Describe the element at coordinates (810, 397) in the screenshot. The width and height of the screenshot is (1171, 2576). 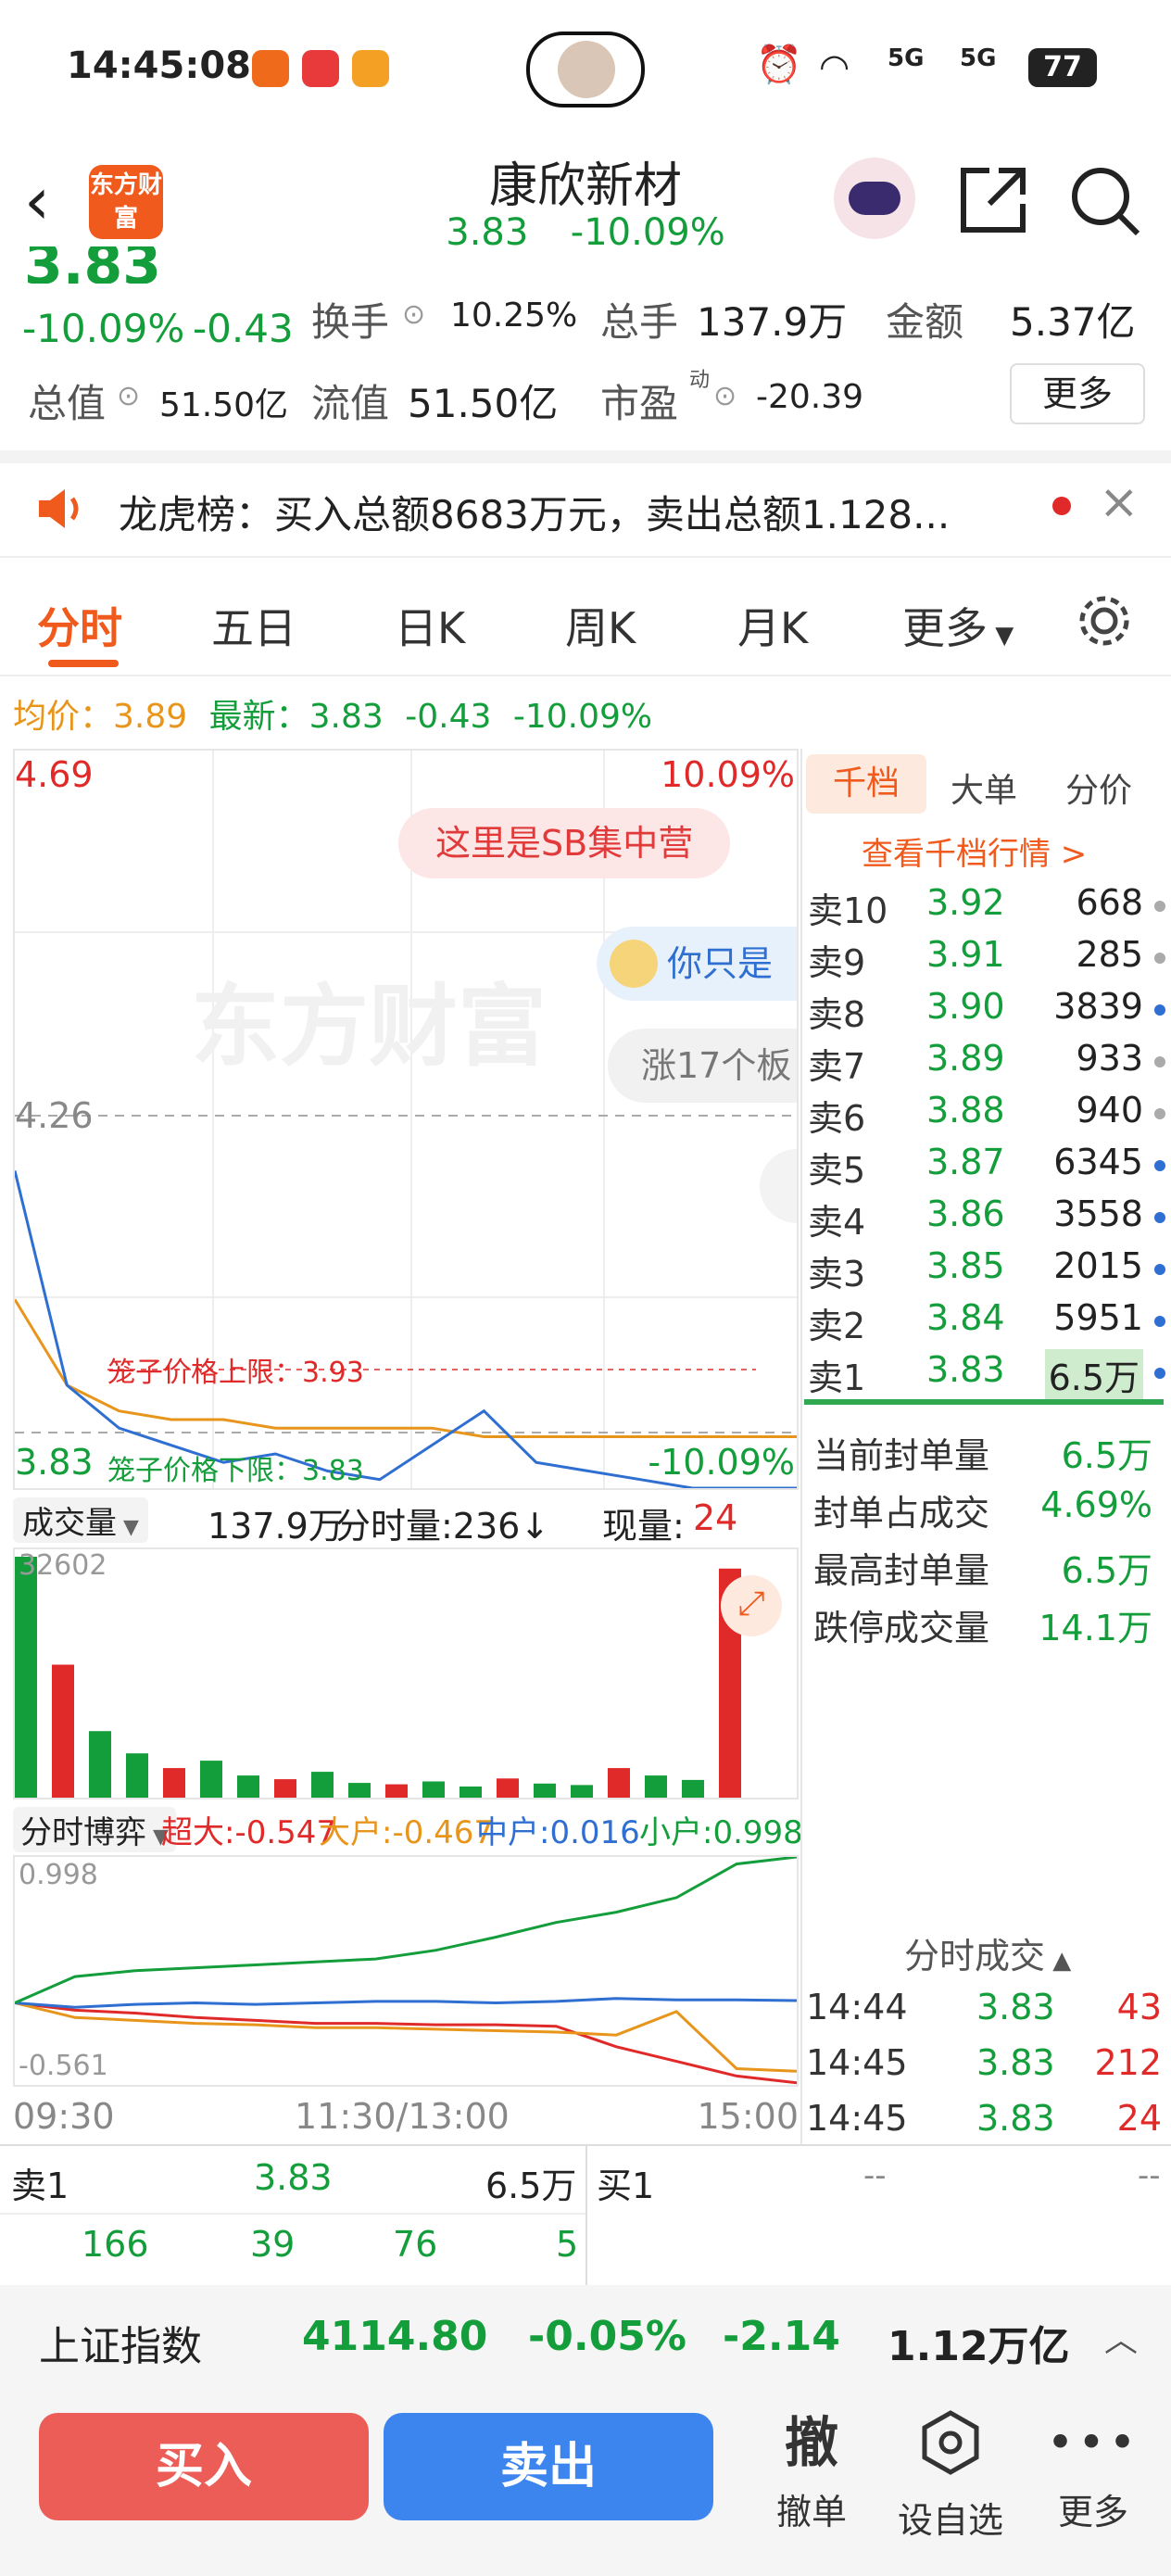
I see `pe-value: -20.39` at that location.